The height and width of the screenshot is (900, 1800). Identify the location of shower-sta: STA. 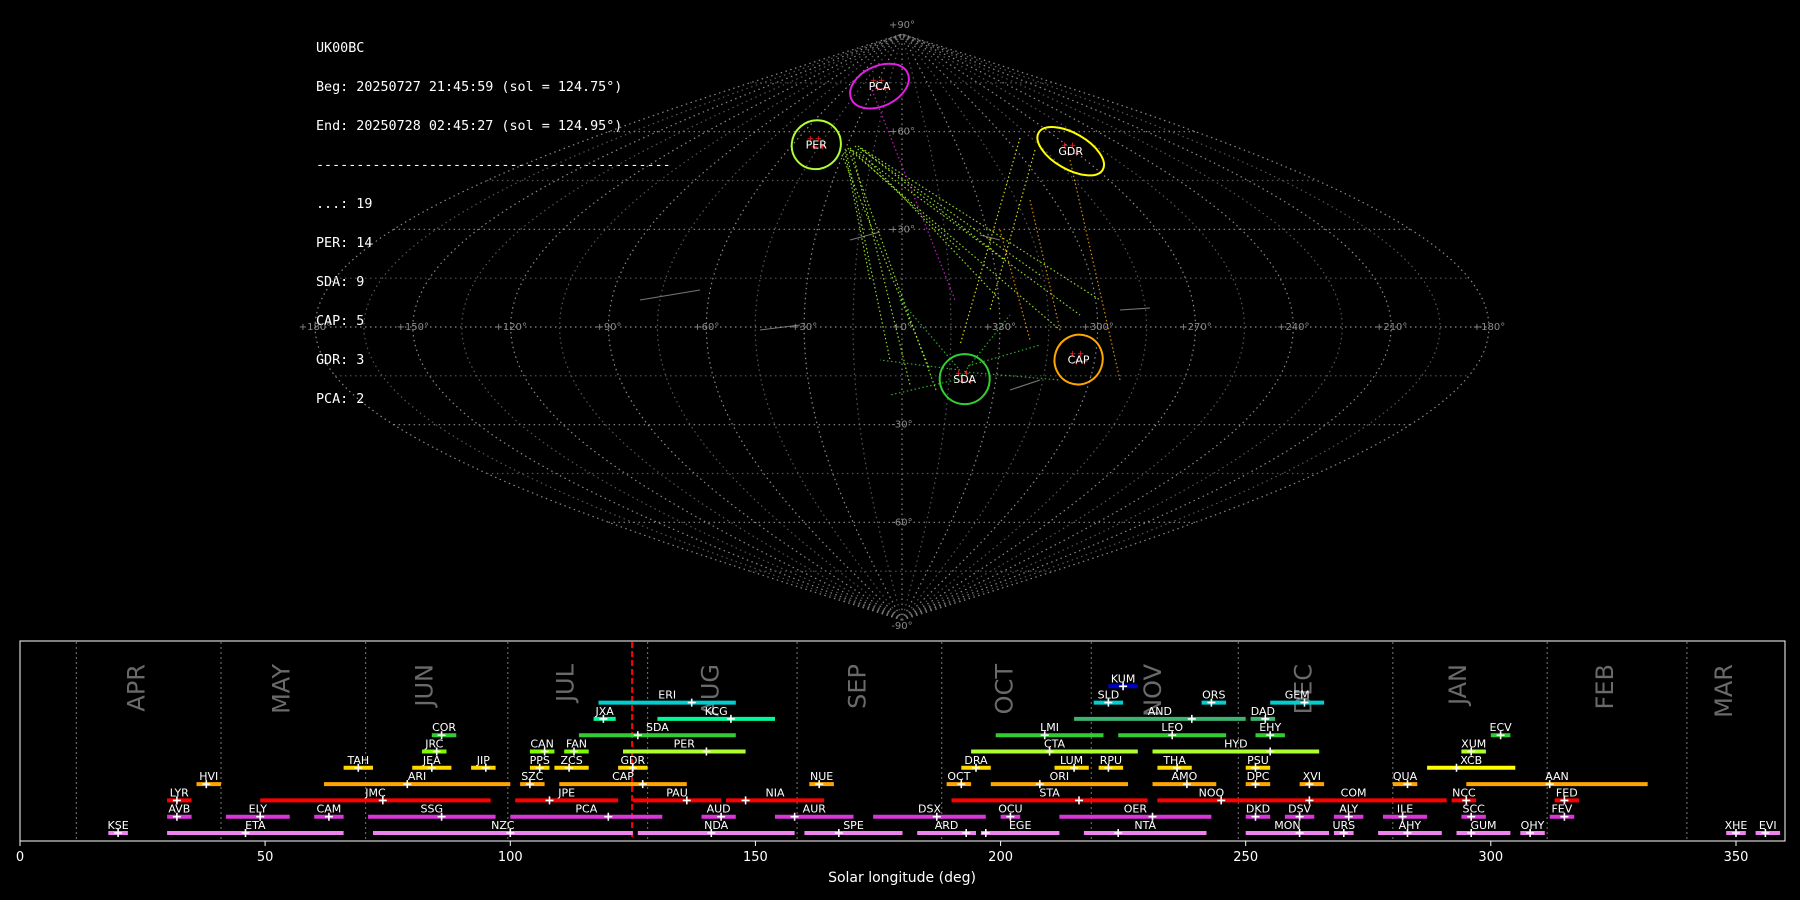
(1049, 795).